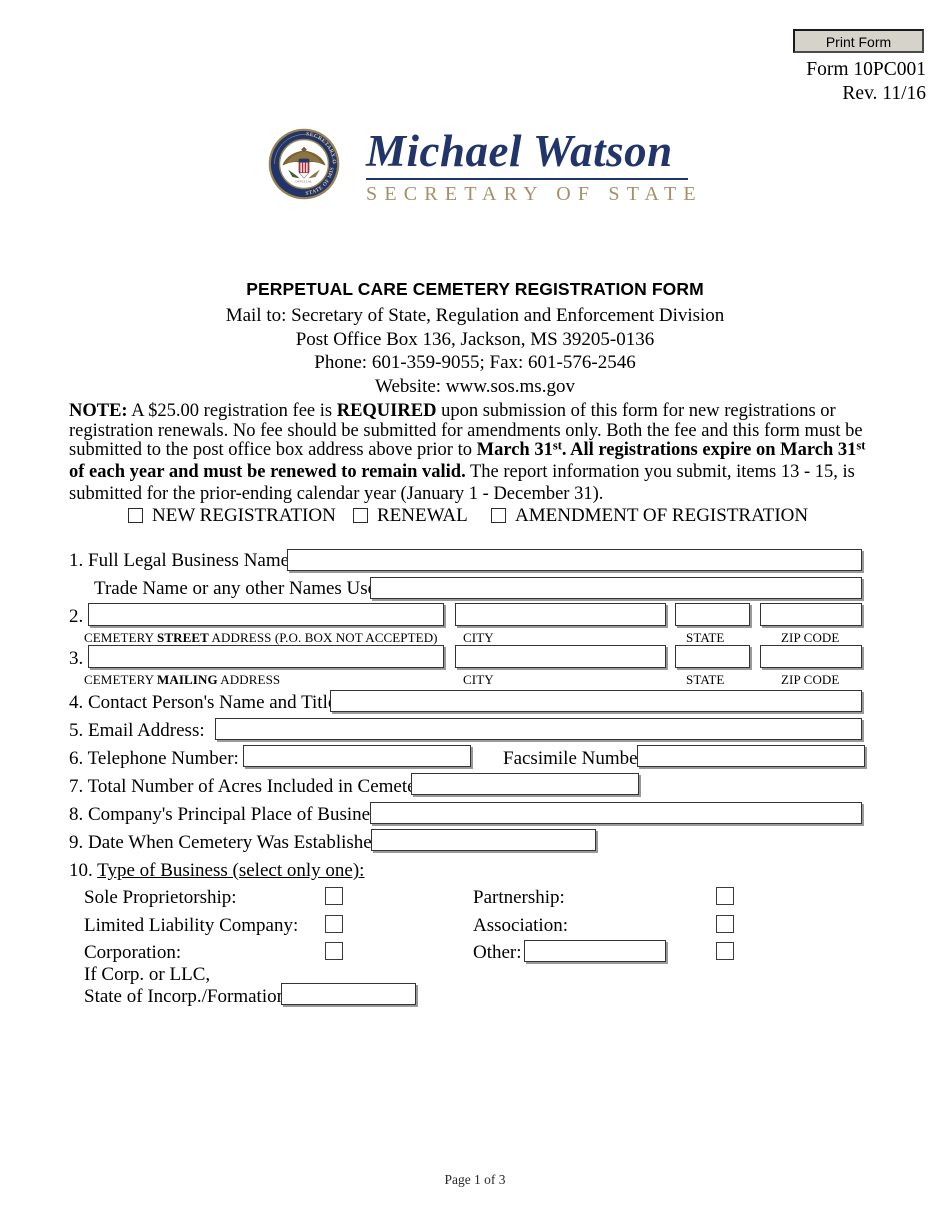 Image resolution: width=950 pixels, height=1230 pixels. I want to click on input-cemetery-mailing-city, so click(560, 656).